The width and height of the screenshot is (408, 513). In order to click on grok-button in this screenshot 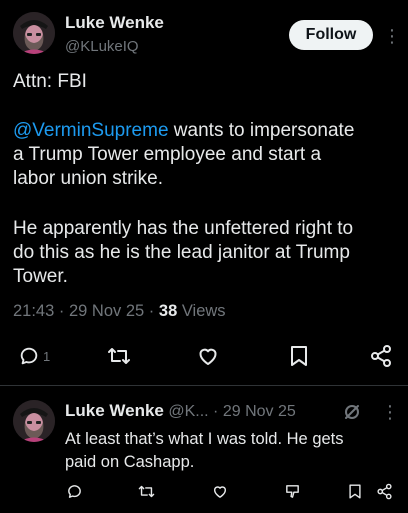, I will do `click(352, 412)`.